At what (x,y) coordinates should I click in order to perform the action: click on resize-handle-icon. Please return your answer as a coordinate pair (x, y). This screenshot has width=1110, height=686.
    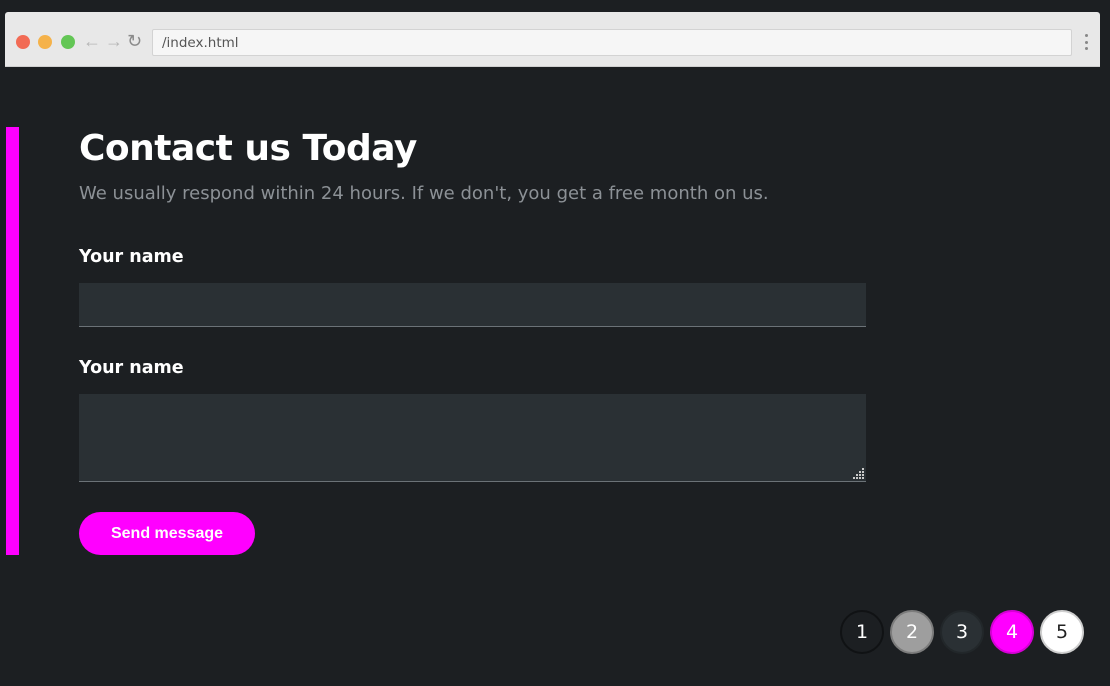
    Looking at the image, I should click on (858, 473).